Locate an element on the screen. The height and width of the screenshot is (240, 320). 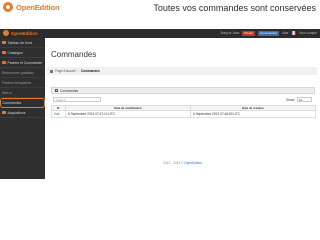
catalog-icon is located at coordinates (4, 52).